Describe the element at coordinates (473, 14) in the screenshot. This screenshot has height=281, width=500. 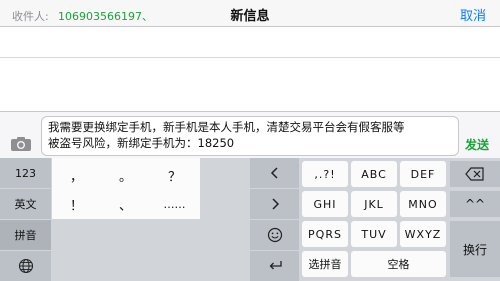
I see `cancel-button: 取消` at that location.